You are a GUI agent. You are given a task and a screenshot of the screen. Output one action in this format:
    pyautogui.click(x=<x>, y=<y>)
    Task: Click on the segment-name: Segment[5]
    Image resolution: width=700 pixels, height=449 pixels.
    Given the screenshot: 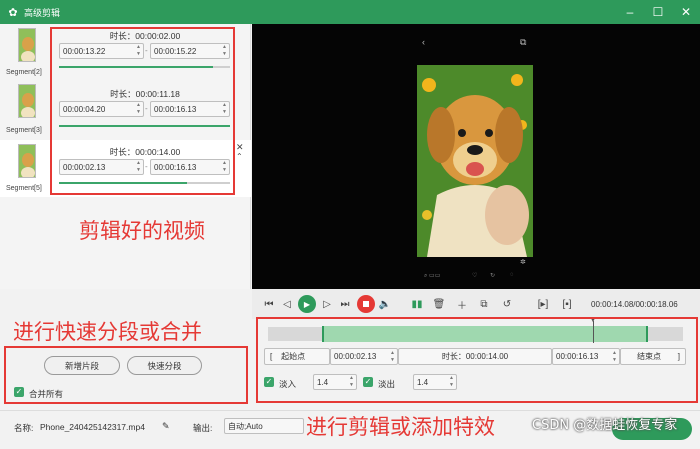 What is the action you would take?
    pyautogui.click(x=24, y=188)
    